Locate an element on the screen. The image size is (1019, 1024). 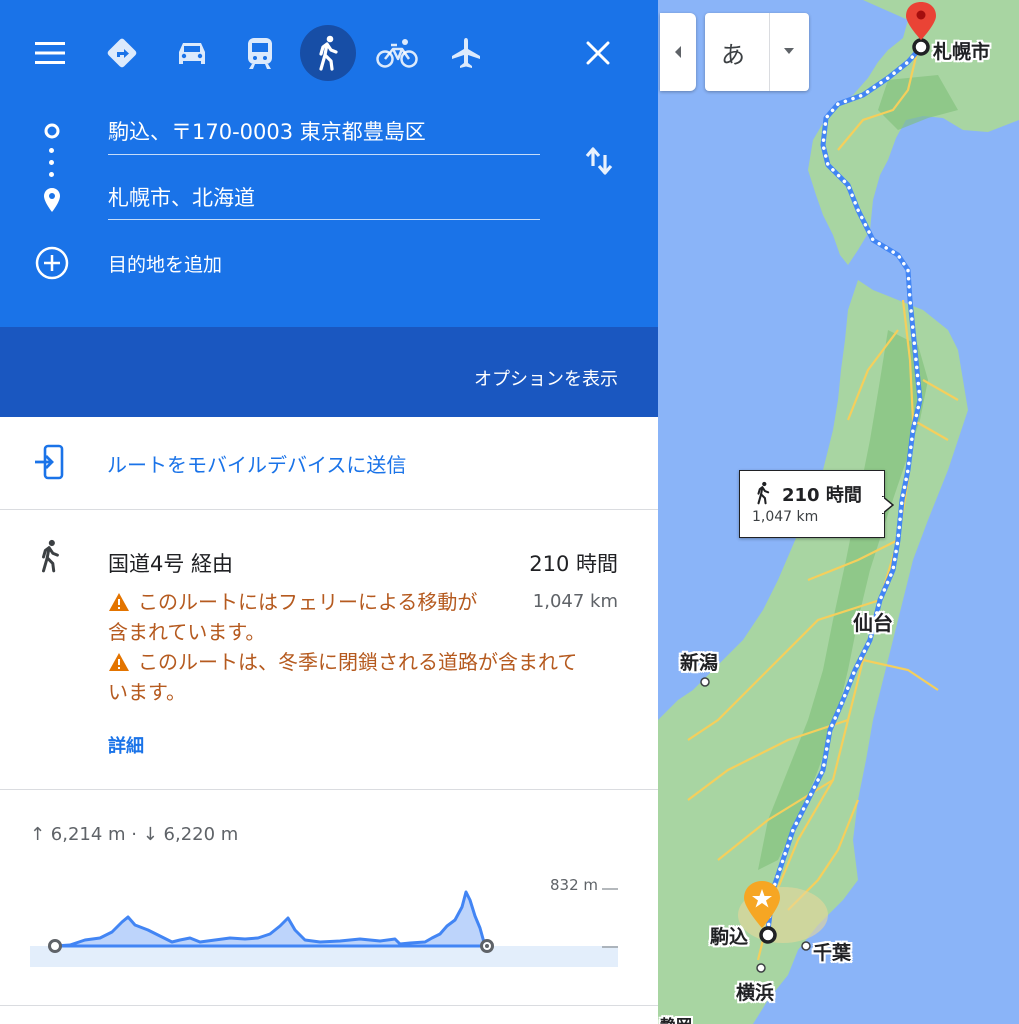
mode-transit-button is located at coordinates (260, 53).